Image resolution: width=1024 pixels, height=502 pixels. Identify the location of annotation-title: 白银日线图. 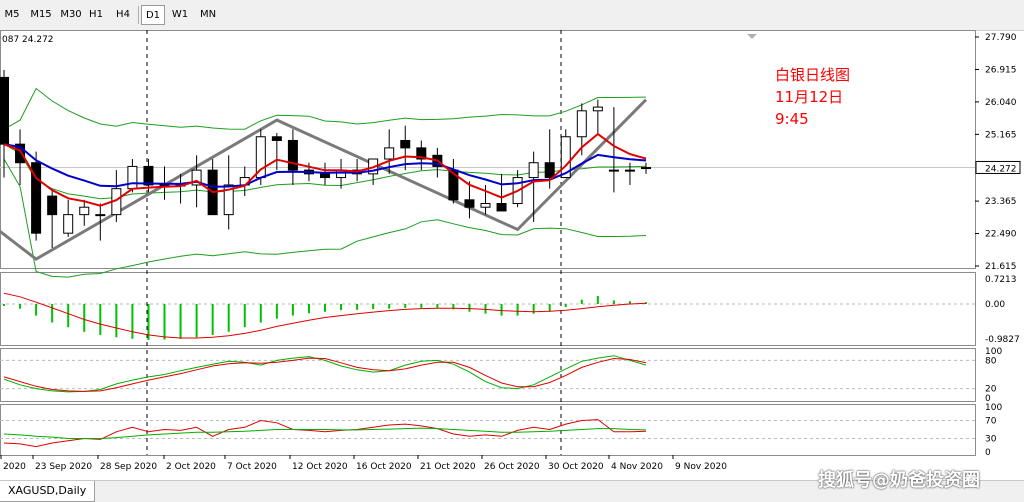
(812, 75).